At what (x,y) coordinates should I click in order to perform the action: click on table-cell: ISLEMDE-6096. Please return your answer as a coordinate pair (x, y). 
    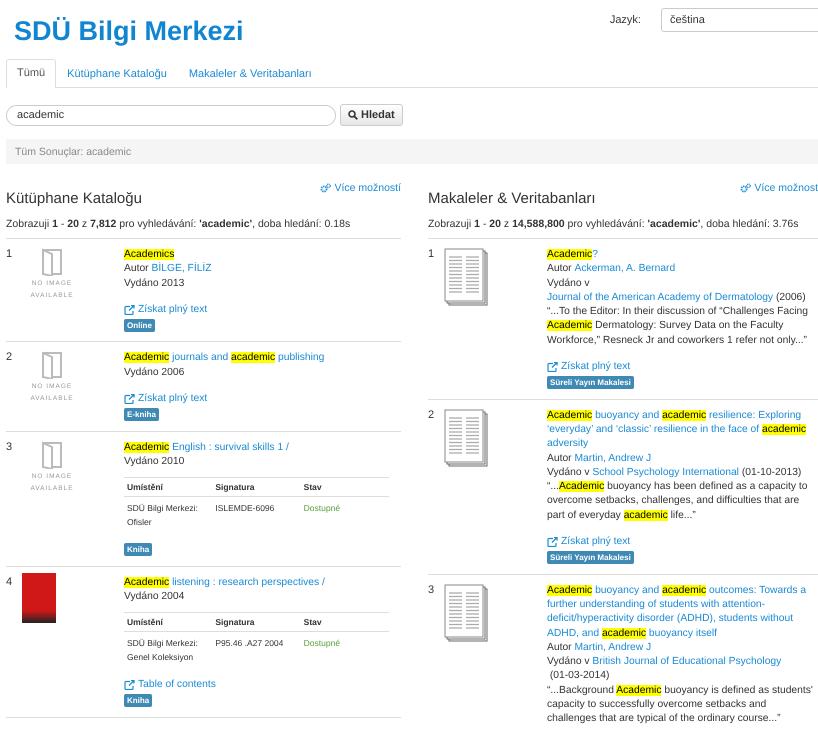
    Looking at the image, I should click on (256, 514).